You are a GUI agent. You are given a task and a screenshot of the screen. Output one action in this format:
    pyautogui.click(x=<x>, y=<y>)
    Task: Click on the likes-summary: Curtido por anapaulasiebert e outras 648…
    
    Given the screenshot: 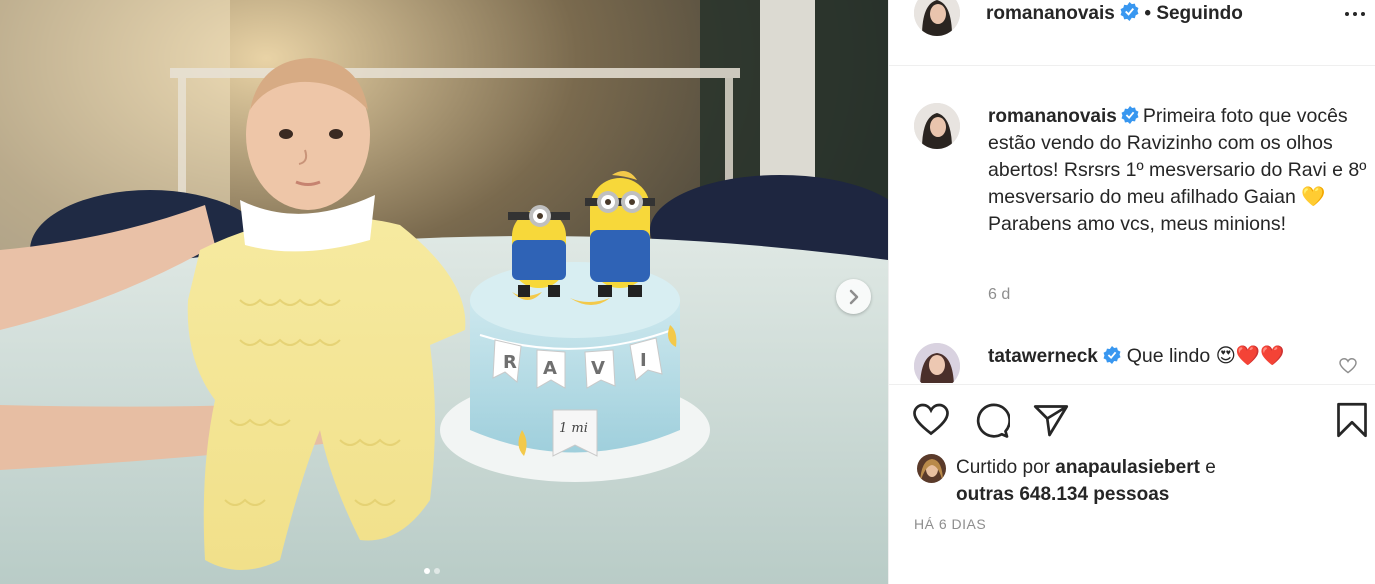 What is the action you would take?
    pyautogui.click(x=1156, y=481)
    